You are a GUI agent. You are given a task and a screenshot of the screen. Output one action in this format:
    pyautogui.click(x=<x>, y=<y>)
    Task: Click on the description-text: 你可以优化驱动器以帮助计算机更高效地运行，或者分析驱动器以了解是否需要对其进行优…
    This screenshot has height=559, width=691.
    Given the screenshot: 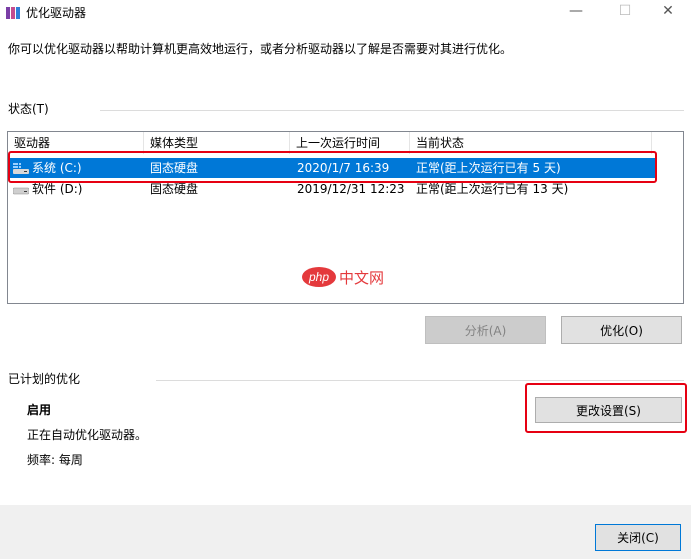 What is the action you would take?
    pyautogui.click(x=260, y=49)
    